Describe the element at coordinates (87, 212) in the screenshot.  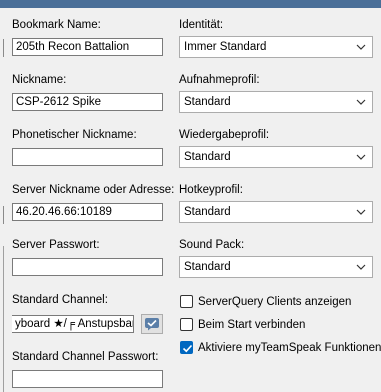
I see `server-address-field: 46.20.46.66:10189` at that location.